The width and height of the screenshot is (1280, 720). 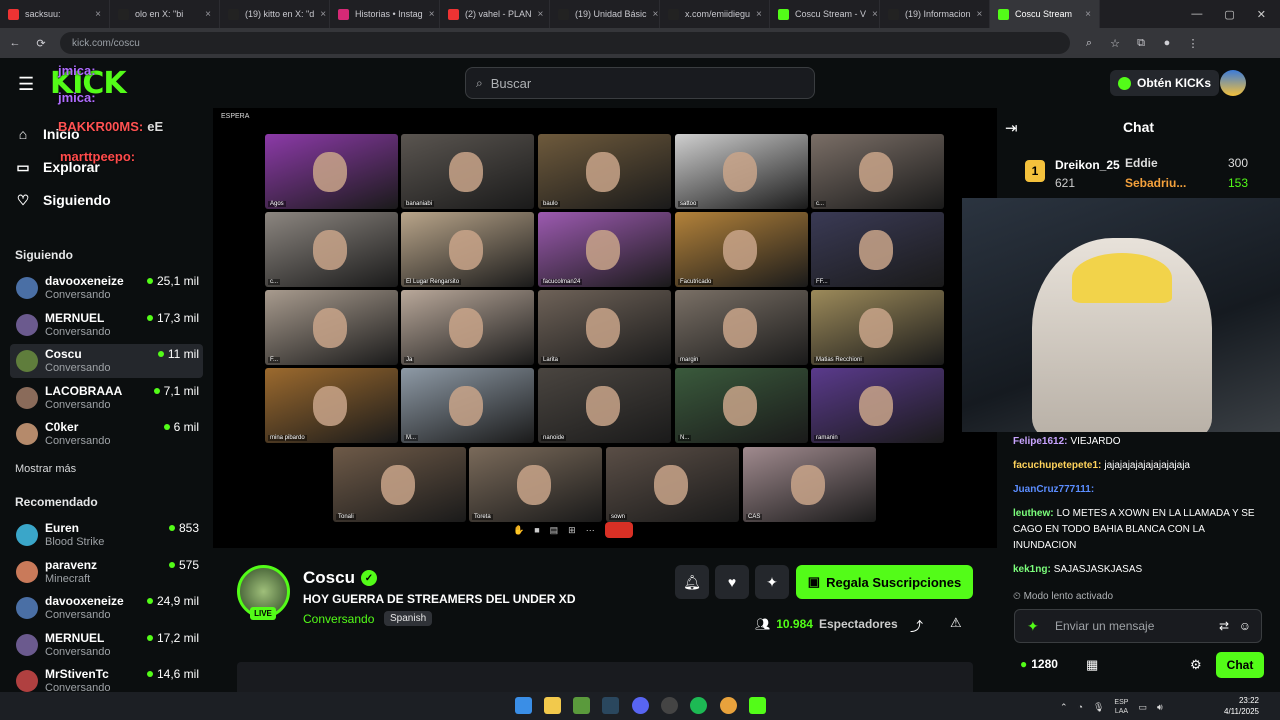 What do you see at coordinates (1241, 706) in the screenshot?
I see `clock: 23:22 4/11/2025` at bounding box center [1241, 706].